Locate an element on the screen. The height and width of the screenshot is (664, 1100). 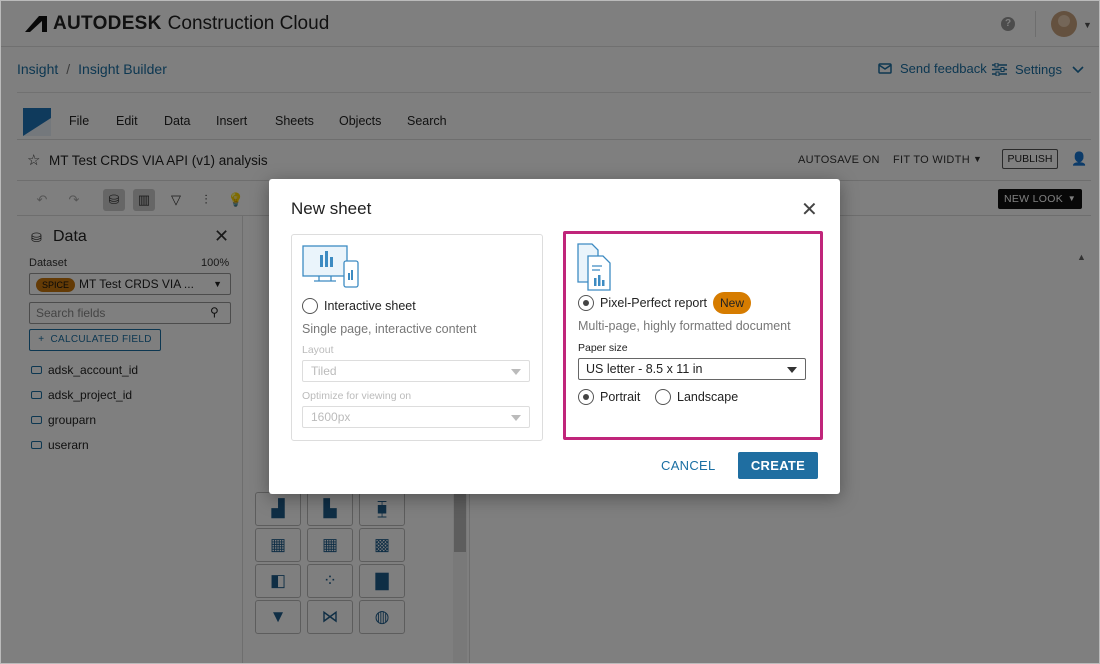
paper-size-select: US letter - 8.5 x 11 in is located at coordinates (692, 369).